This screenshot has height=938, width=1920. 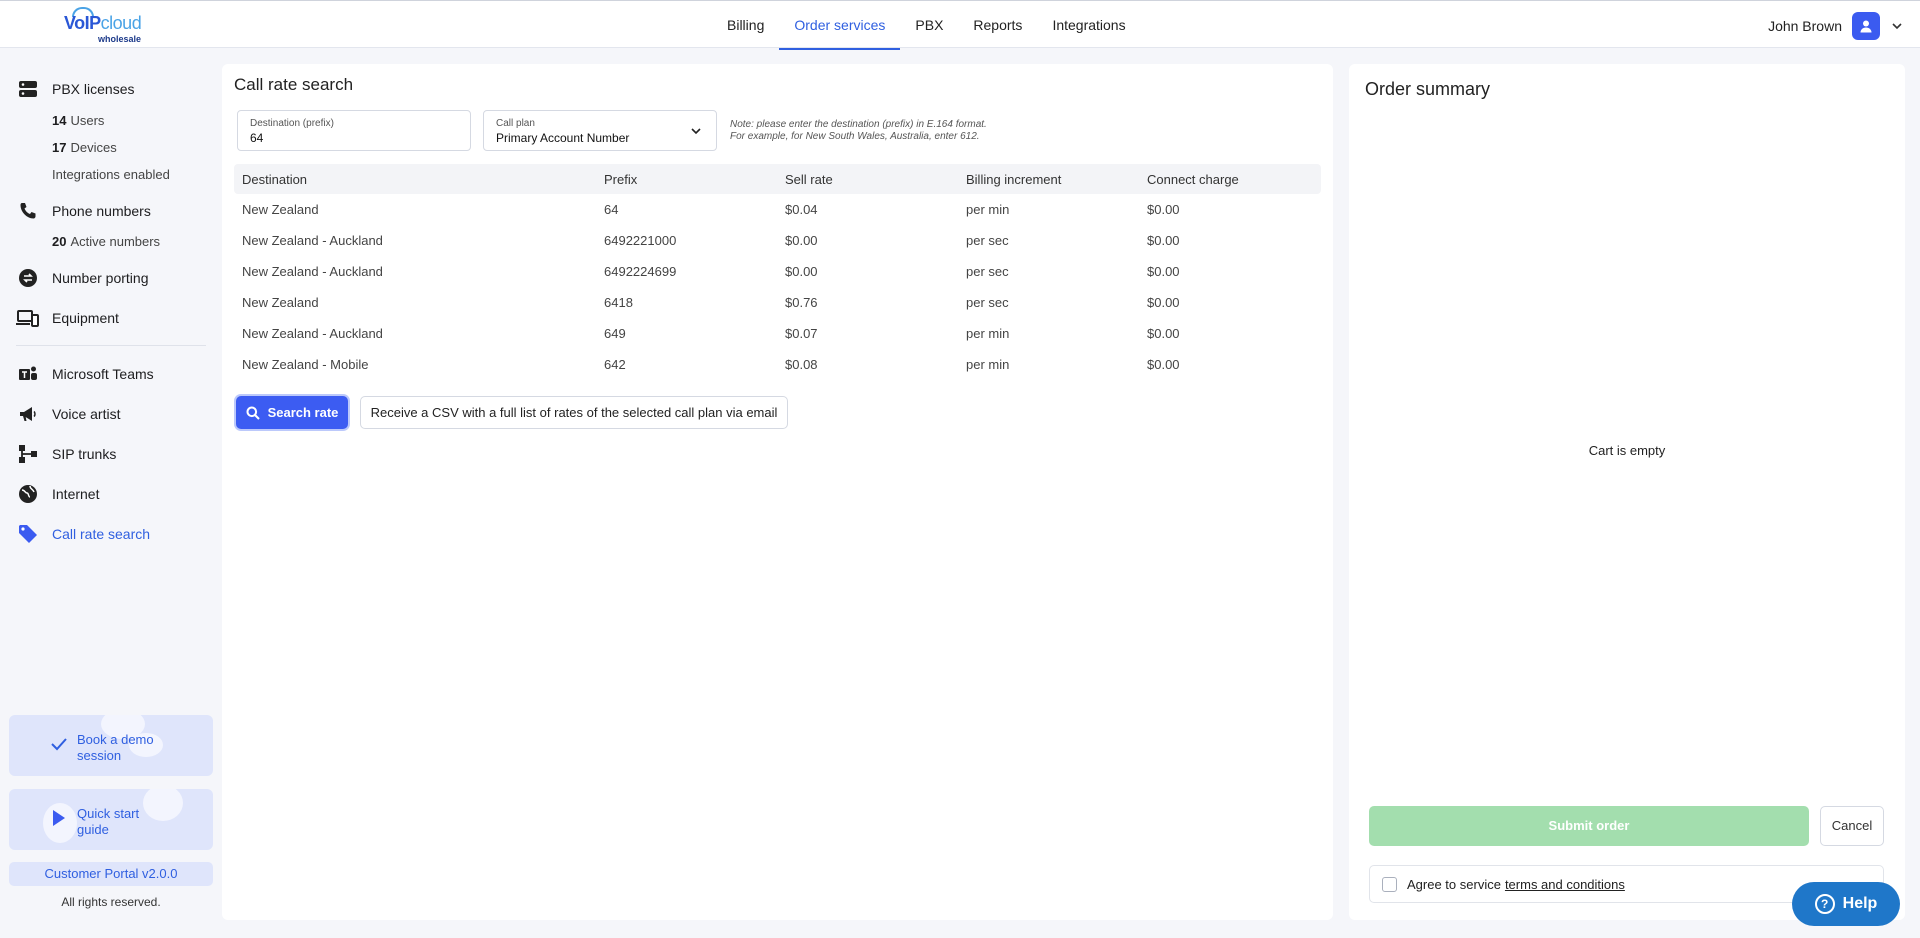 I want to click on order-summary-title: Order summary, so click(x=1428, y=89).